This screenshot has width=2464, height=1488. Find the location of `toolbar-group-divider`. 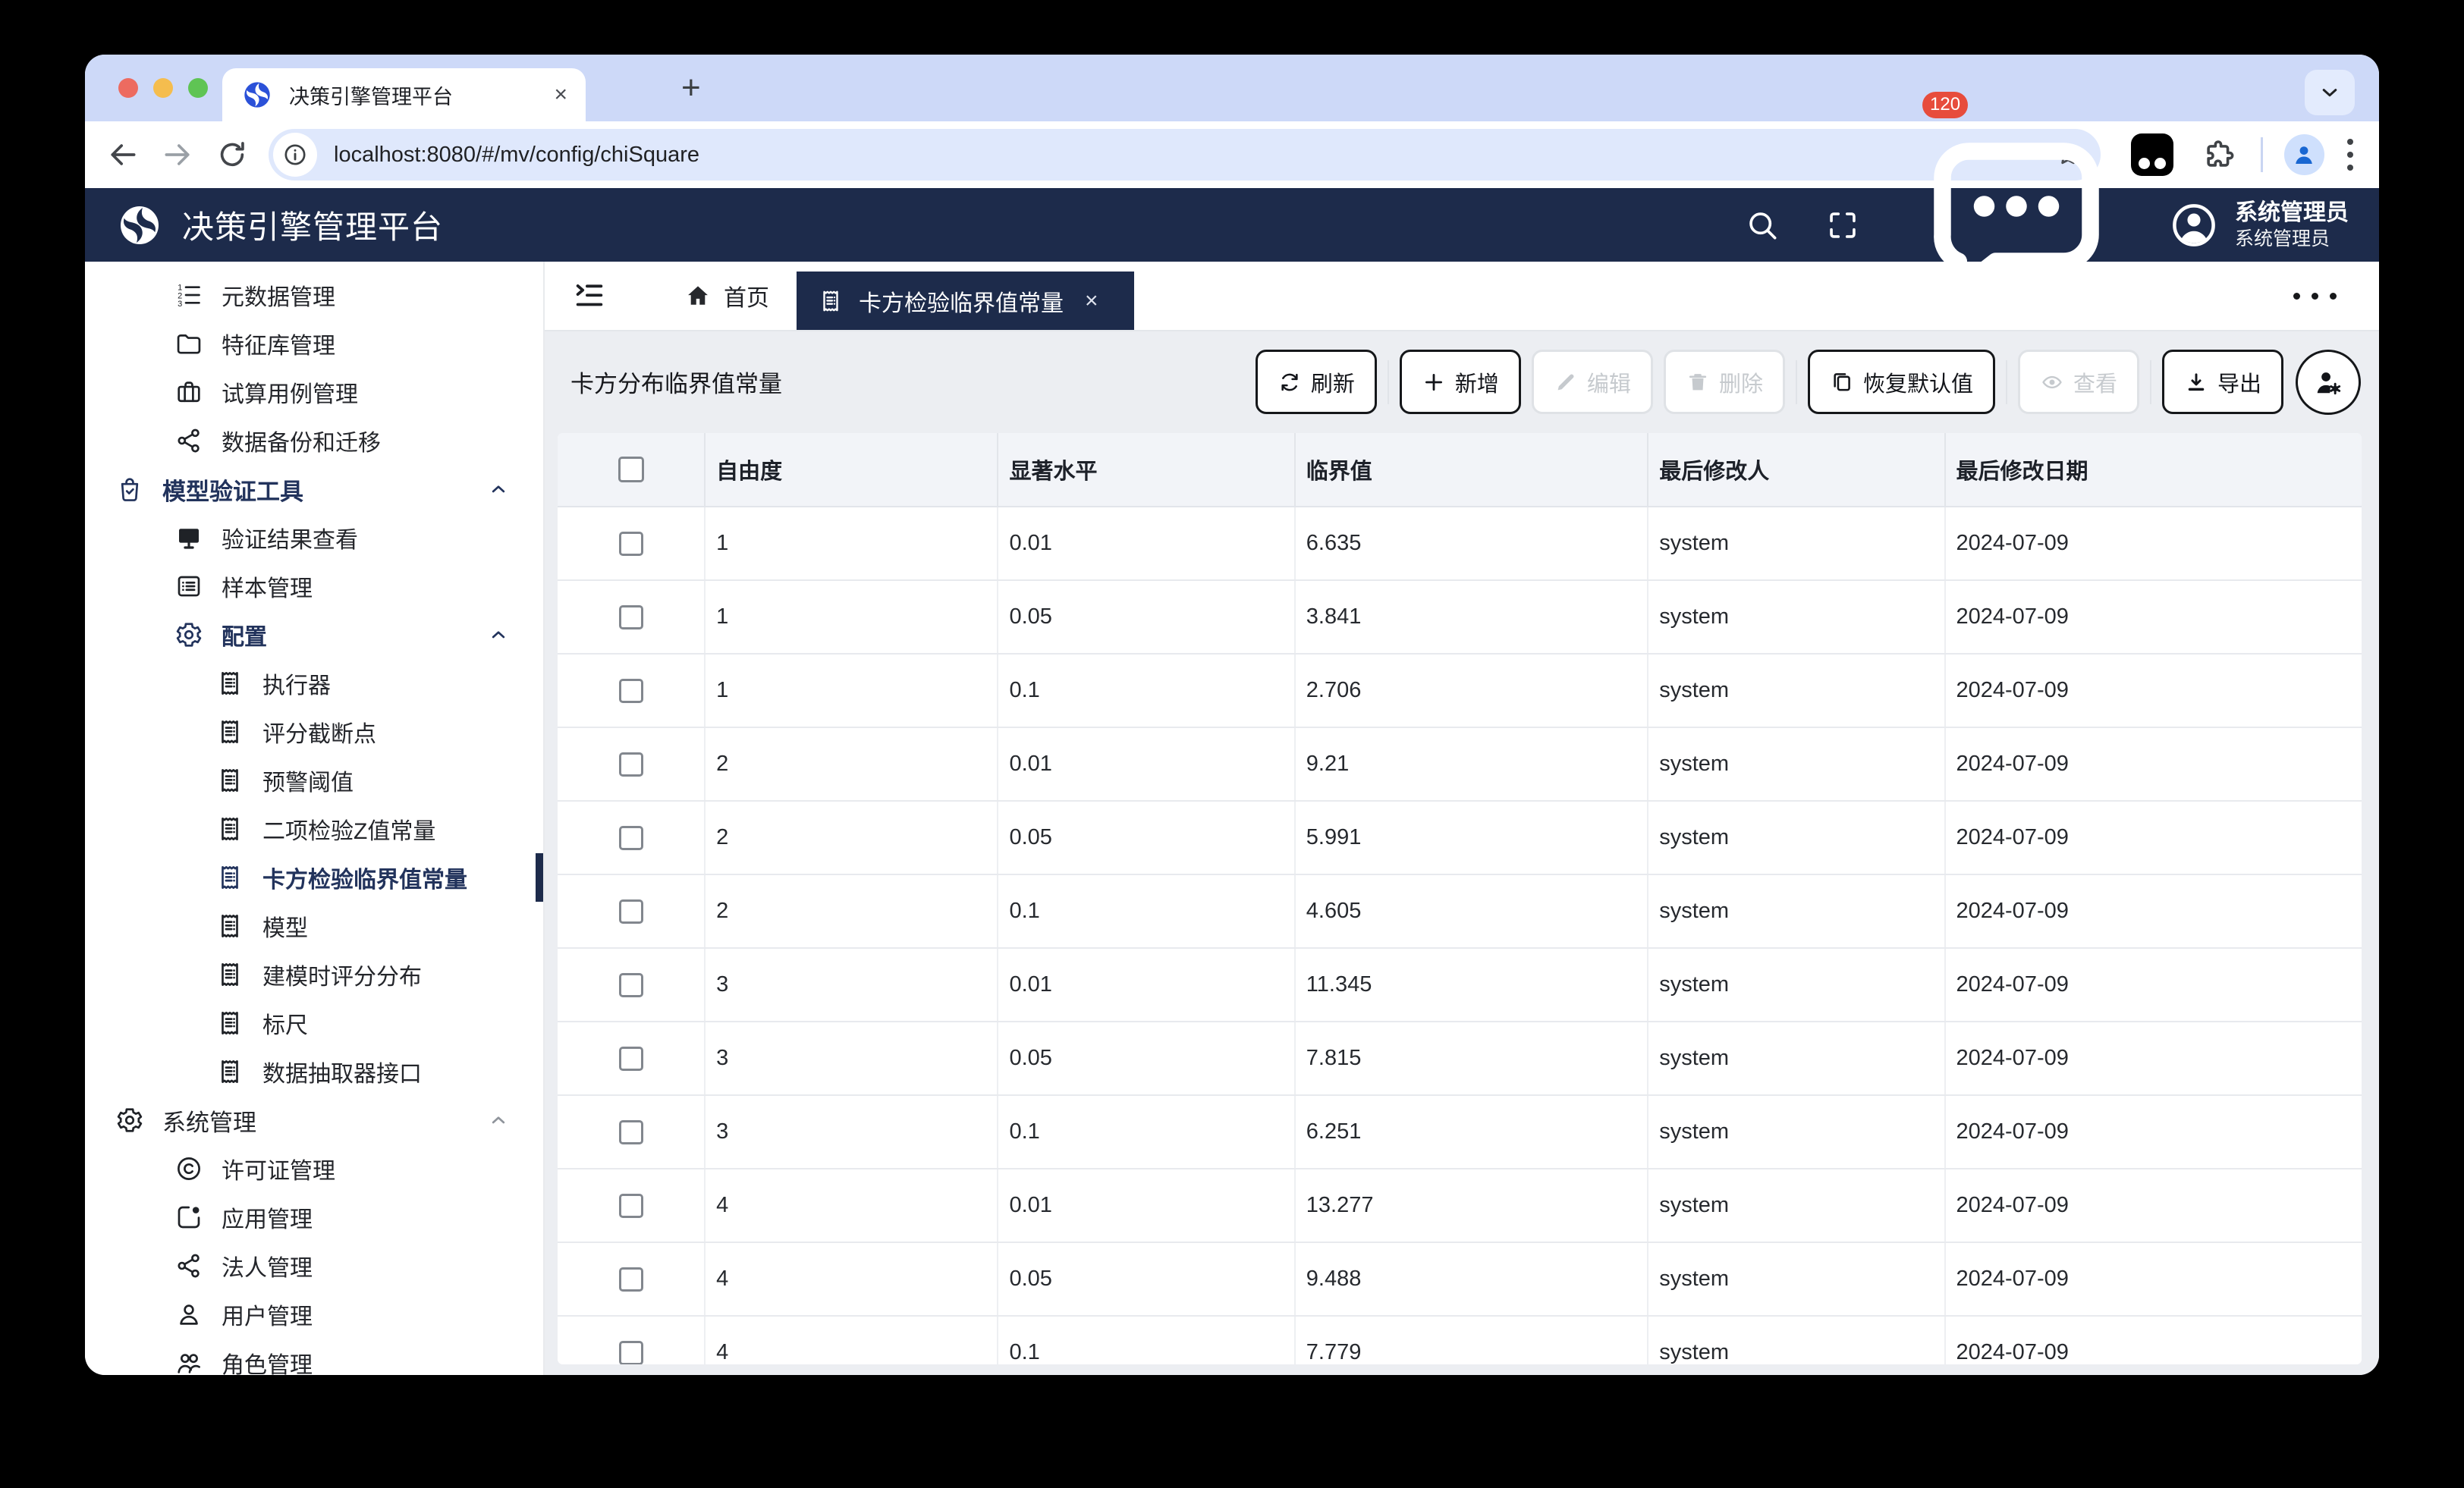

toolbar-group-divider is located at coordinates (1796, 381).